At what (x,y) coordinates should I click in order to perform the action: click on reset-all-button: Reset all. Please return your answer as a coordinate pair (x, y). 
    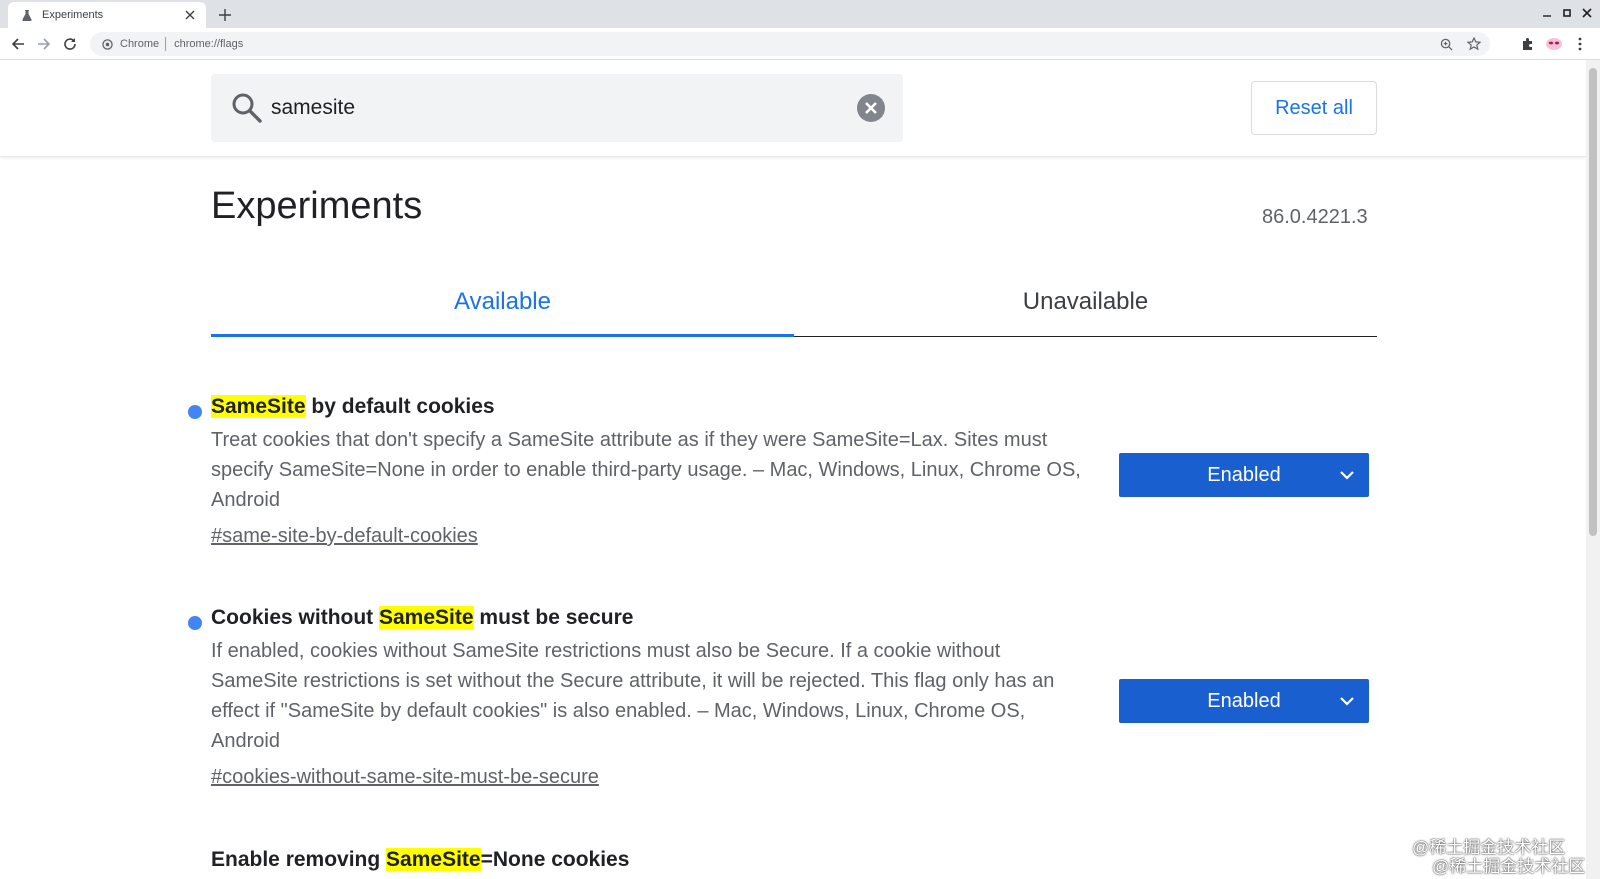
    Looking at the image, I should click on (1314, 108).